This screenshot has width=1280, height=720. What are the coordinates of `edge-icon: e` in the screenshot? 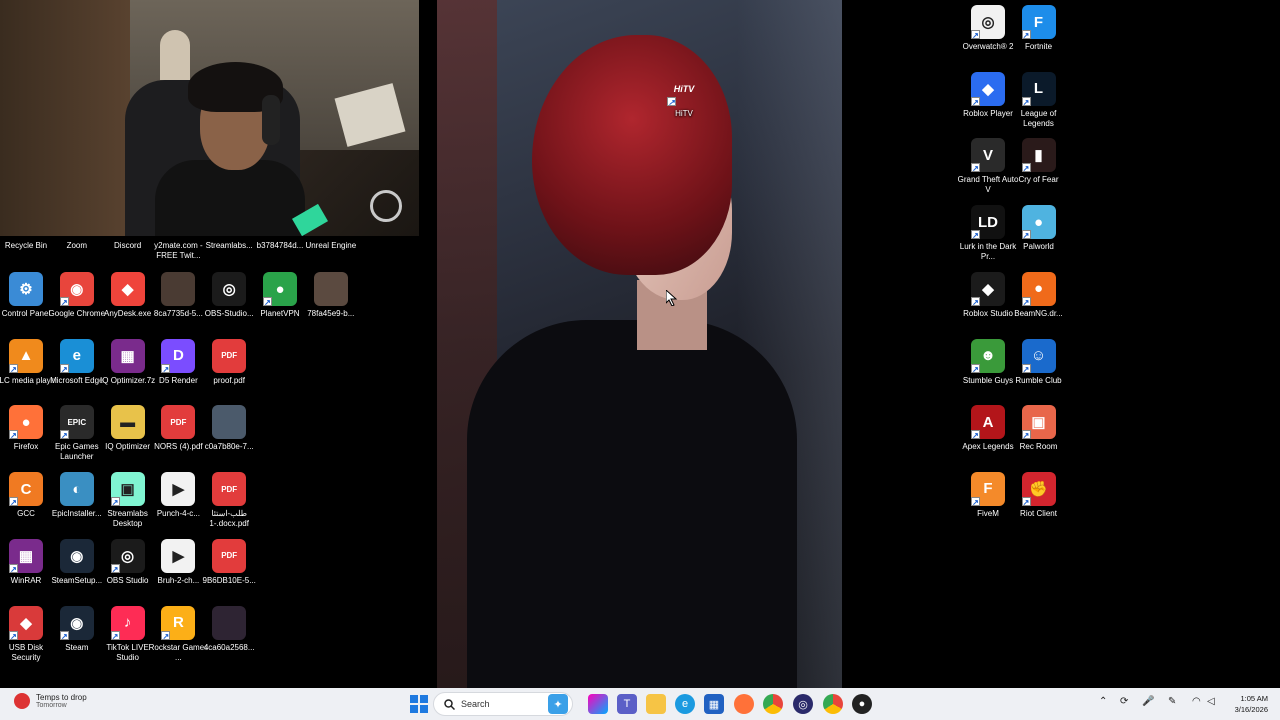 It's located at (685, 704).